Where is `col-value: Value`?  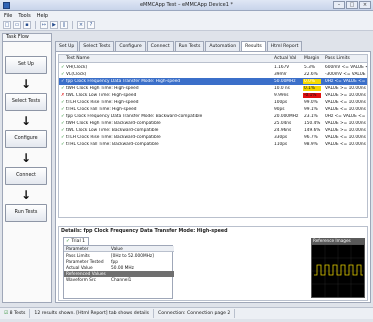
col-value: Value is located at coordinates (117, 249).